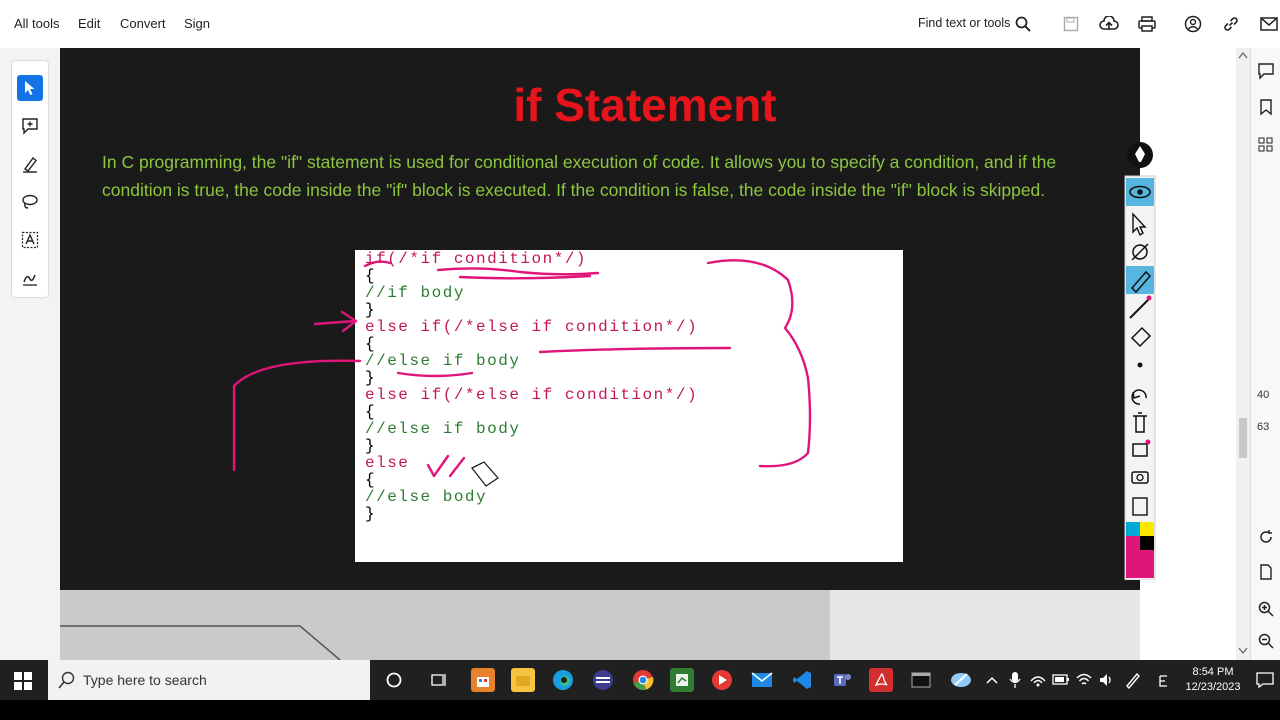  Describe the element at coordinates (1266, 145) in the screenshot. I see `thumbnails-icon` at that location.